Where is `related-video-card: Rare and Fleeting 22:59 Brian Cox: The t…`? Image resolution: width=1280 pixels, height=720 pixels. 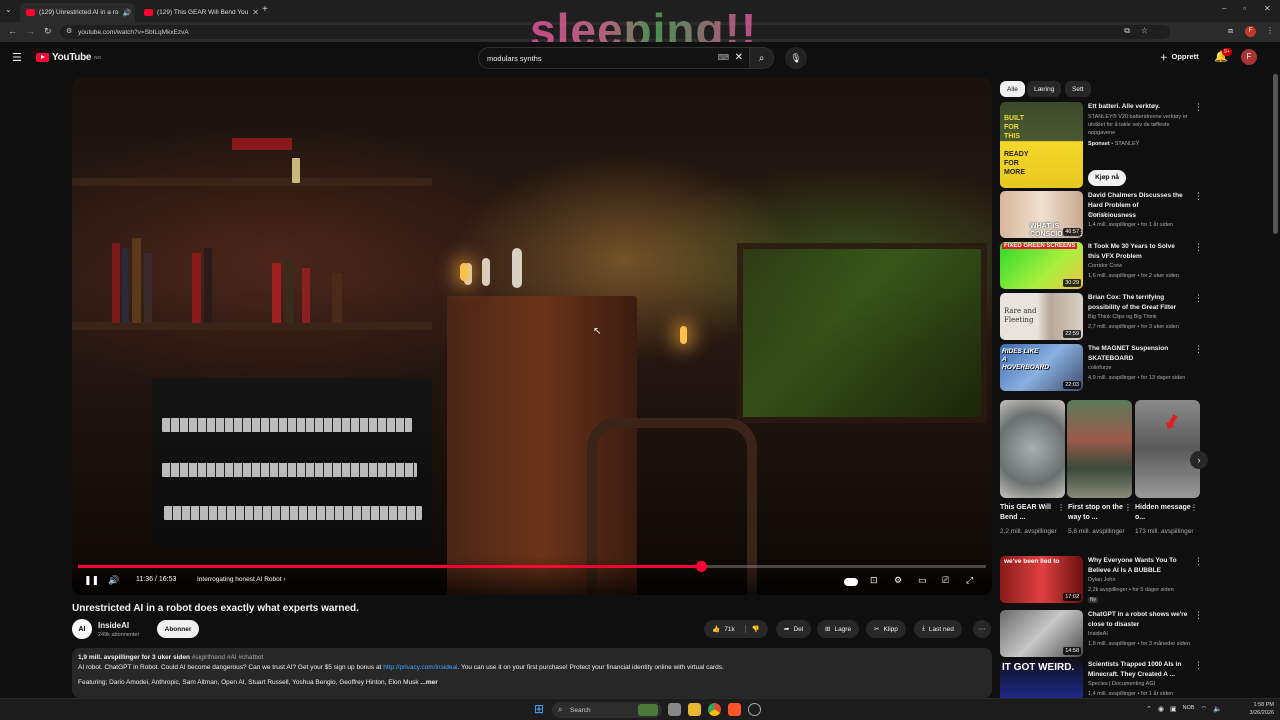 related-video-card: Rare and Fleeting 22:59 Brian Cox: The t… is located at coordinates (1101, 317).